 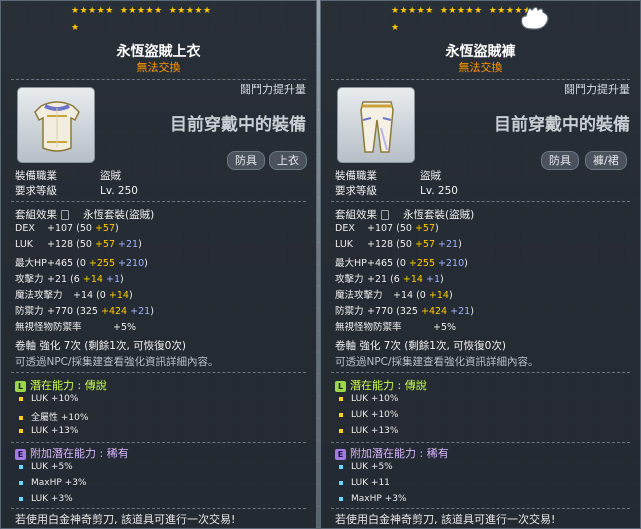 I want to click on white-glove-cursor-icon, so click(x=534, y=18).